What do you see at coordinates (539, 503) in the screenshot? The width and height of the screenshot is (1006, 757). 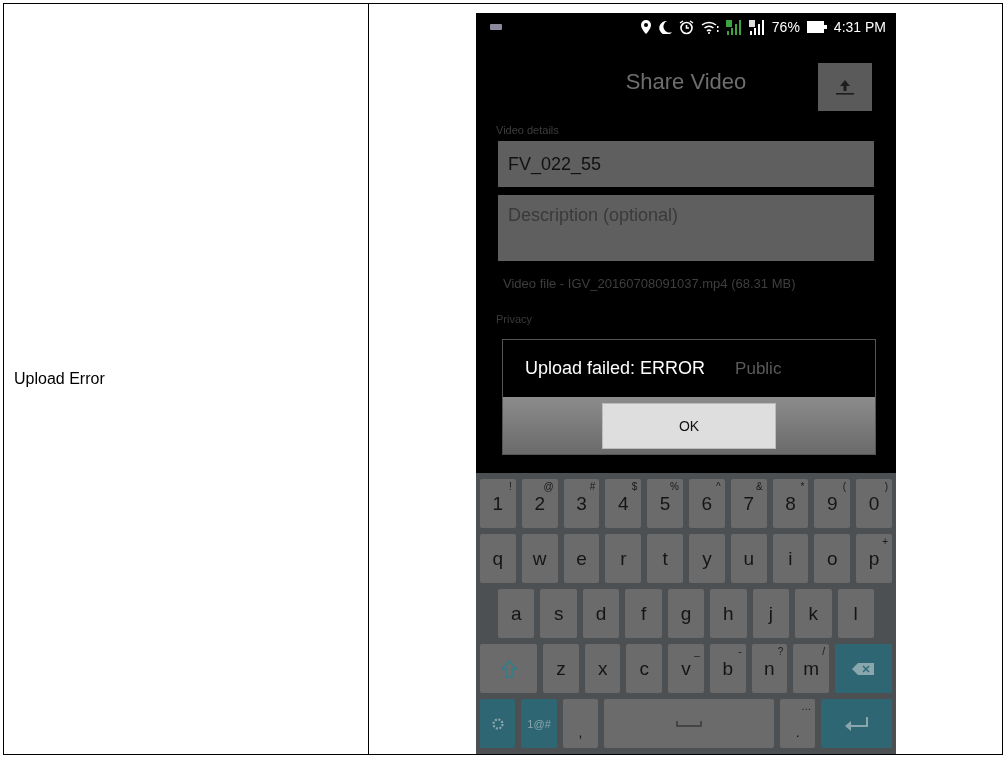 I see `keyboard-key: 2 @` at bounding box center [539, 503].